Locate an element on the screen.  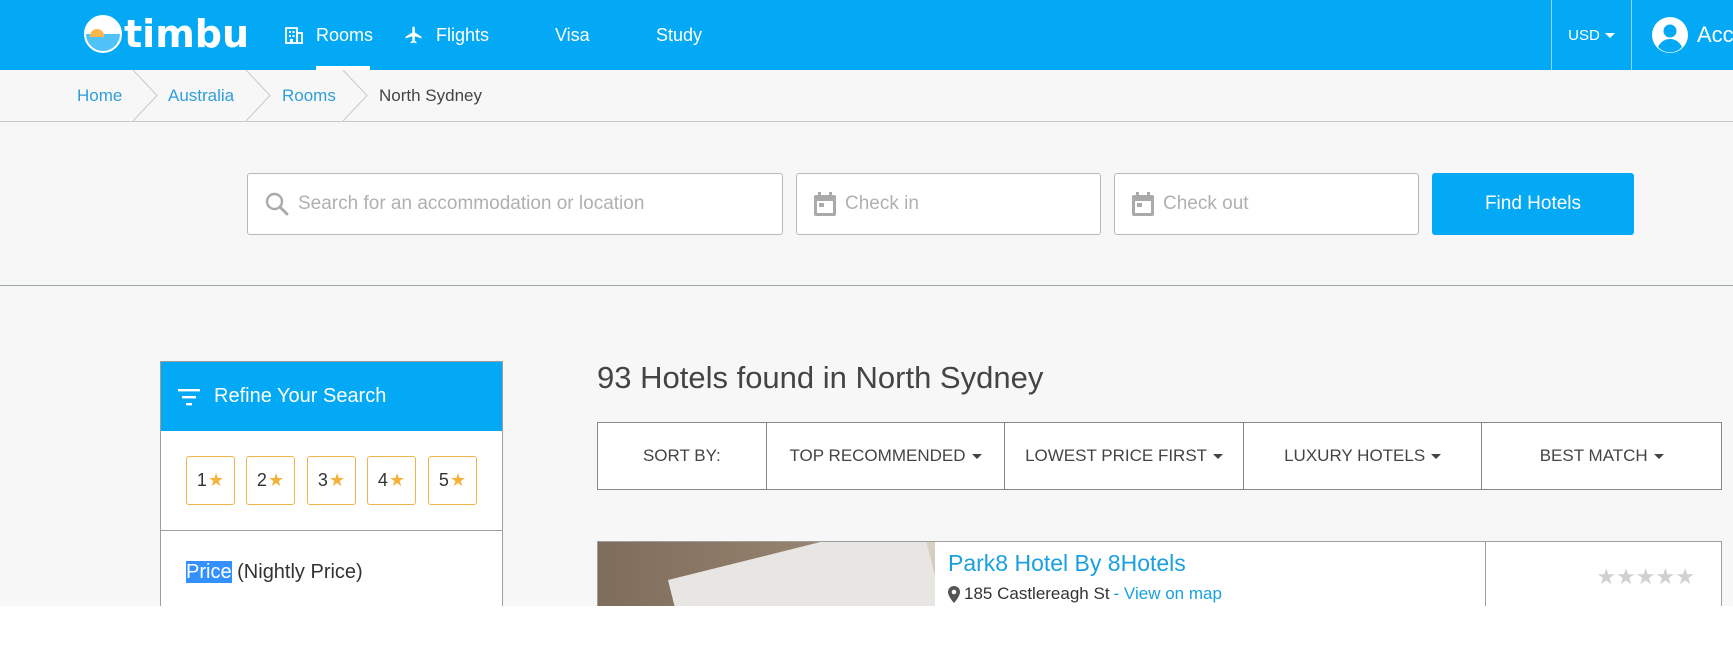
star-filter-2: 2 ★ is located at coordinates (270, 480).